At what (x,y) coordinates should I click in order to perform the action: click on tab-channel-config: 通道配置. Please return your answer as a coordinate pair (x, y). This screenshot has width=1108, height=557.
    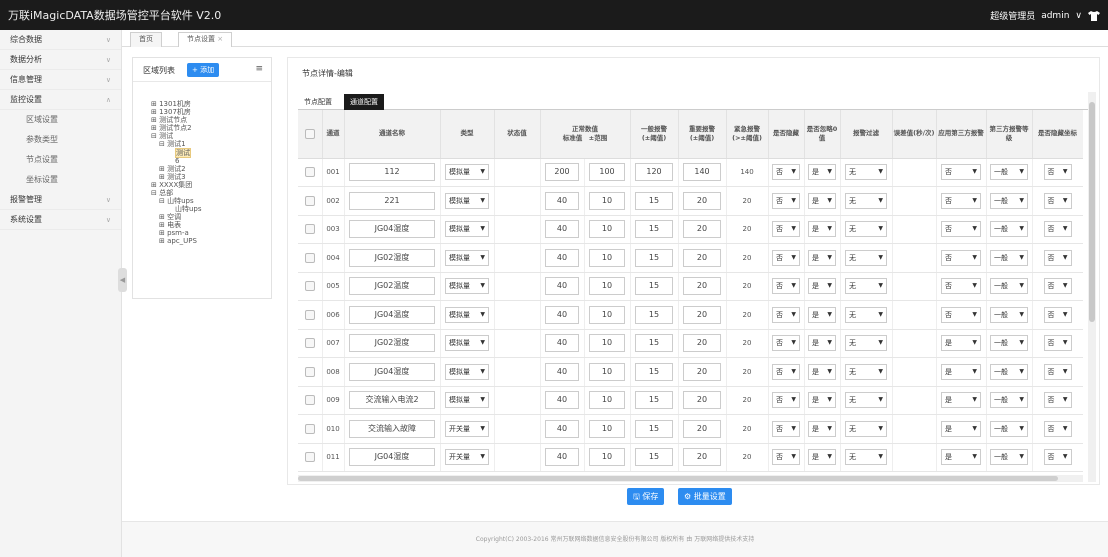
    Looking at the image, I should click on (364, 102).